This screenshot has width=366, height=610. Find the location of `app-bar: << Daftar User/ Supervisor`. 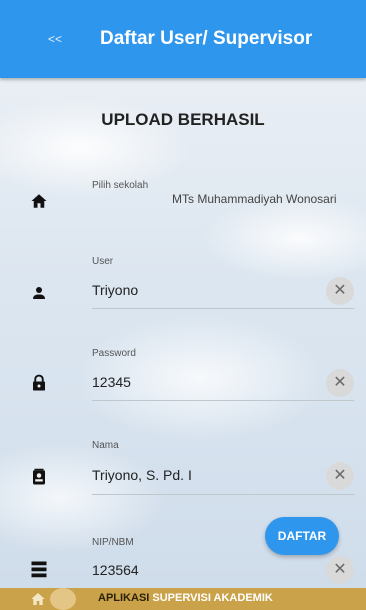

app-bar: << Daftar User/ Supervisor is located at coordinates (183, 39).